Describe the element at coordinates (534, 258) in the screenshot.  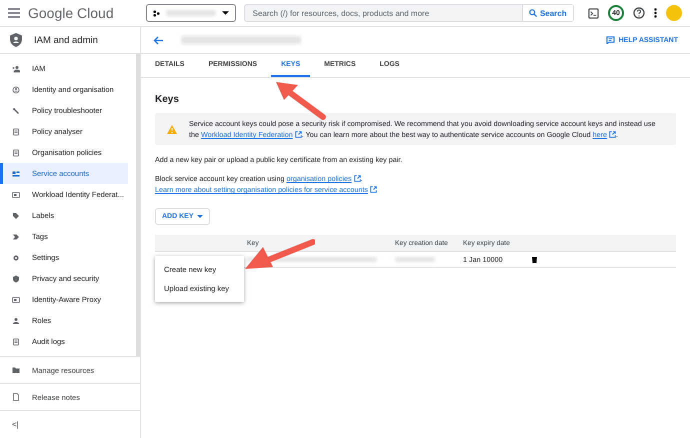
I see `delete-icon` at that location.